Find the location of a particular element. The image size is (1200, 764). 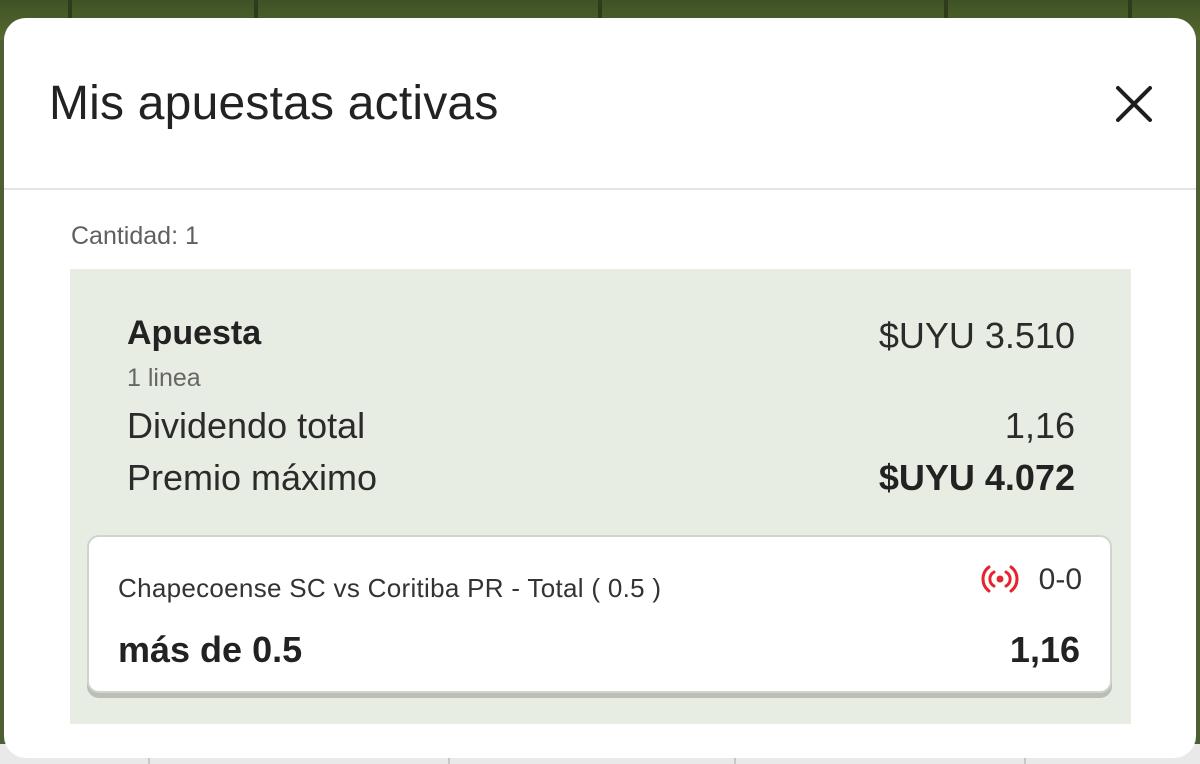

modal-title: Mis apuestas activas is located at coordinates (274, 103).